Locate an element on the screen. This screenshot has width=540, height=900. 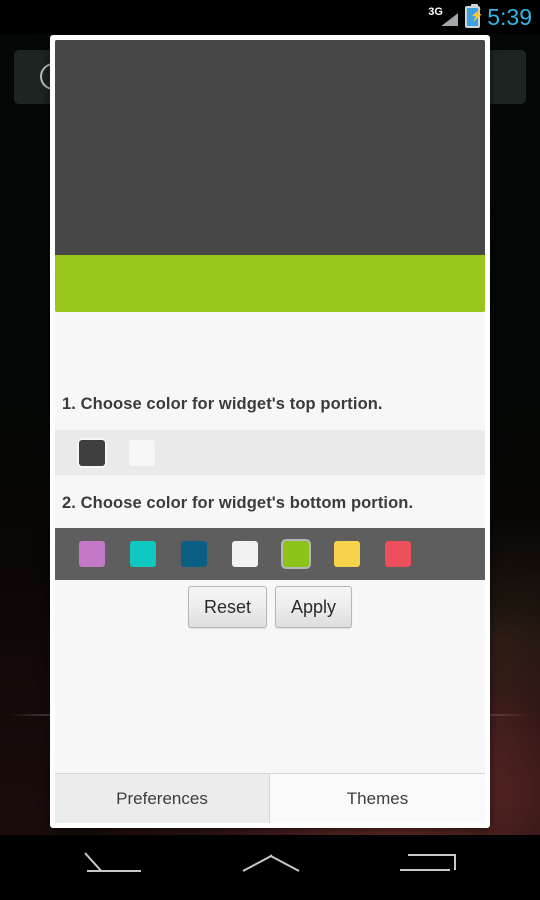
recents-icon is located at coordinates (428, 866).